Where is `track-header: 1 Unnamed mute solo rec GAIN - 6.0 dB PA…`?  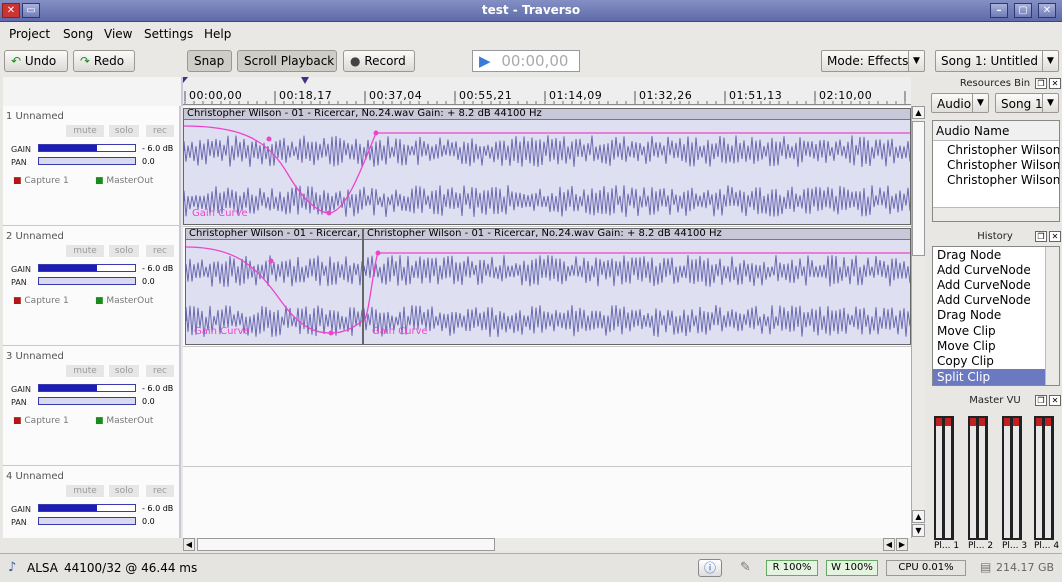
track-header: 1 Unnamed mute solo rec GAIN - 6.0 dB PA… is located at coordinates (92, 166).